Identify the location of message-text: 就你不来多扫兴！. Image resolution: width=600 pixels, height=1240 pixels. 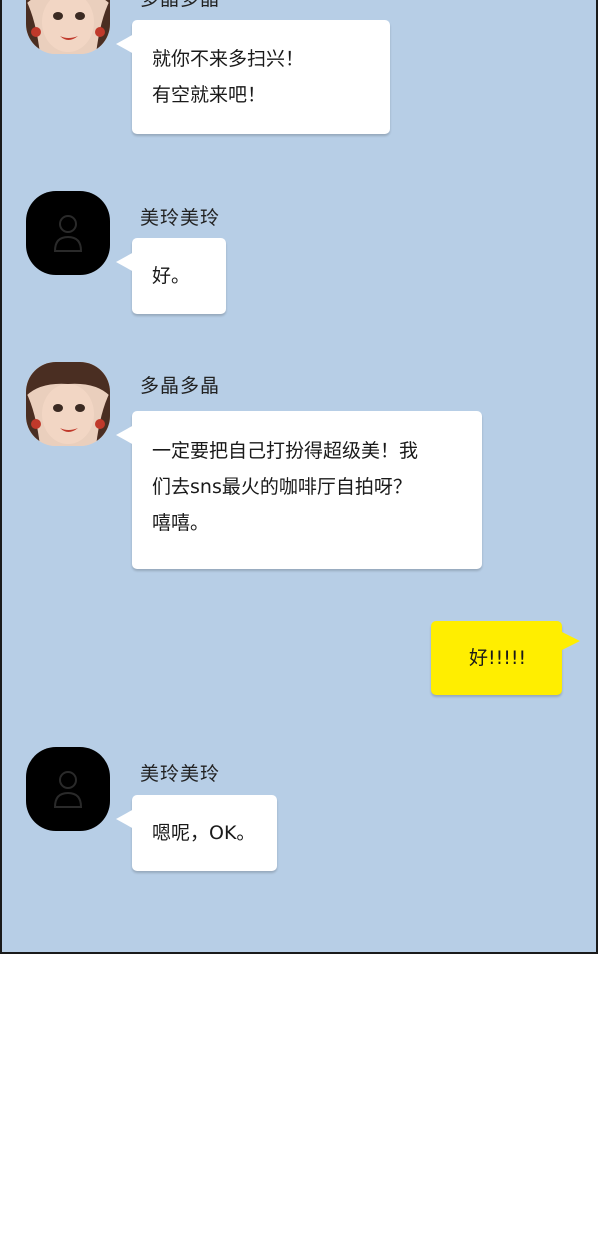
(228, 59).